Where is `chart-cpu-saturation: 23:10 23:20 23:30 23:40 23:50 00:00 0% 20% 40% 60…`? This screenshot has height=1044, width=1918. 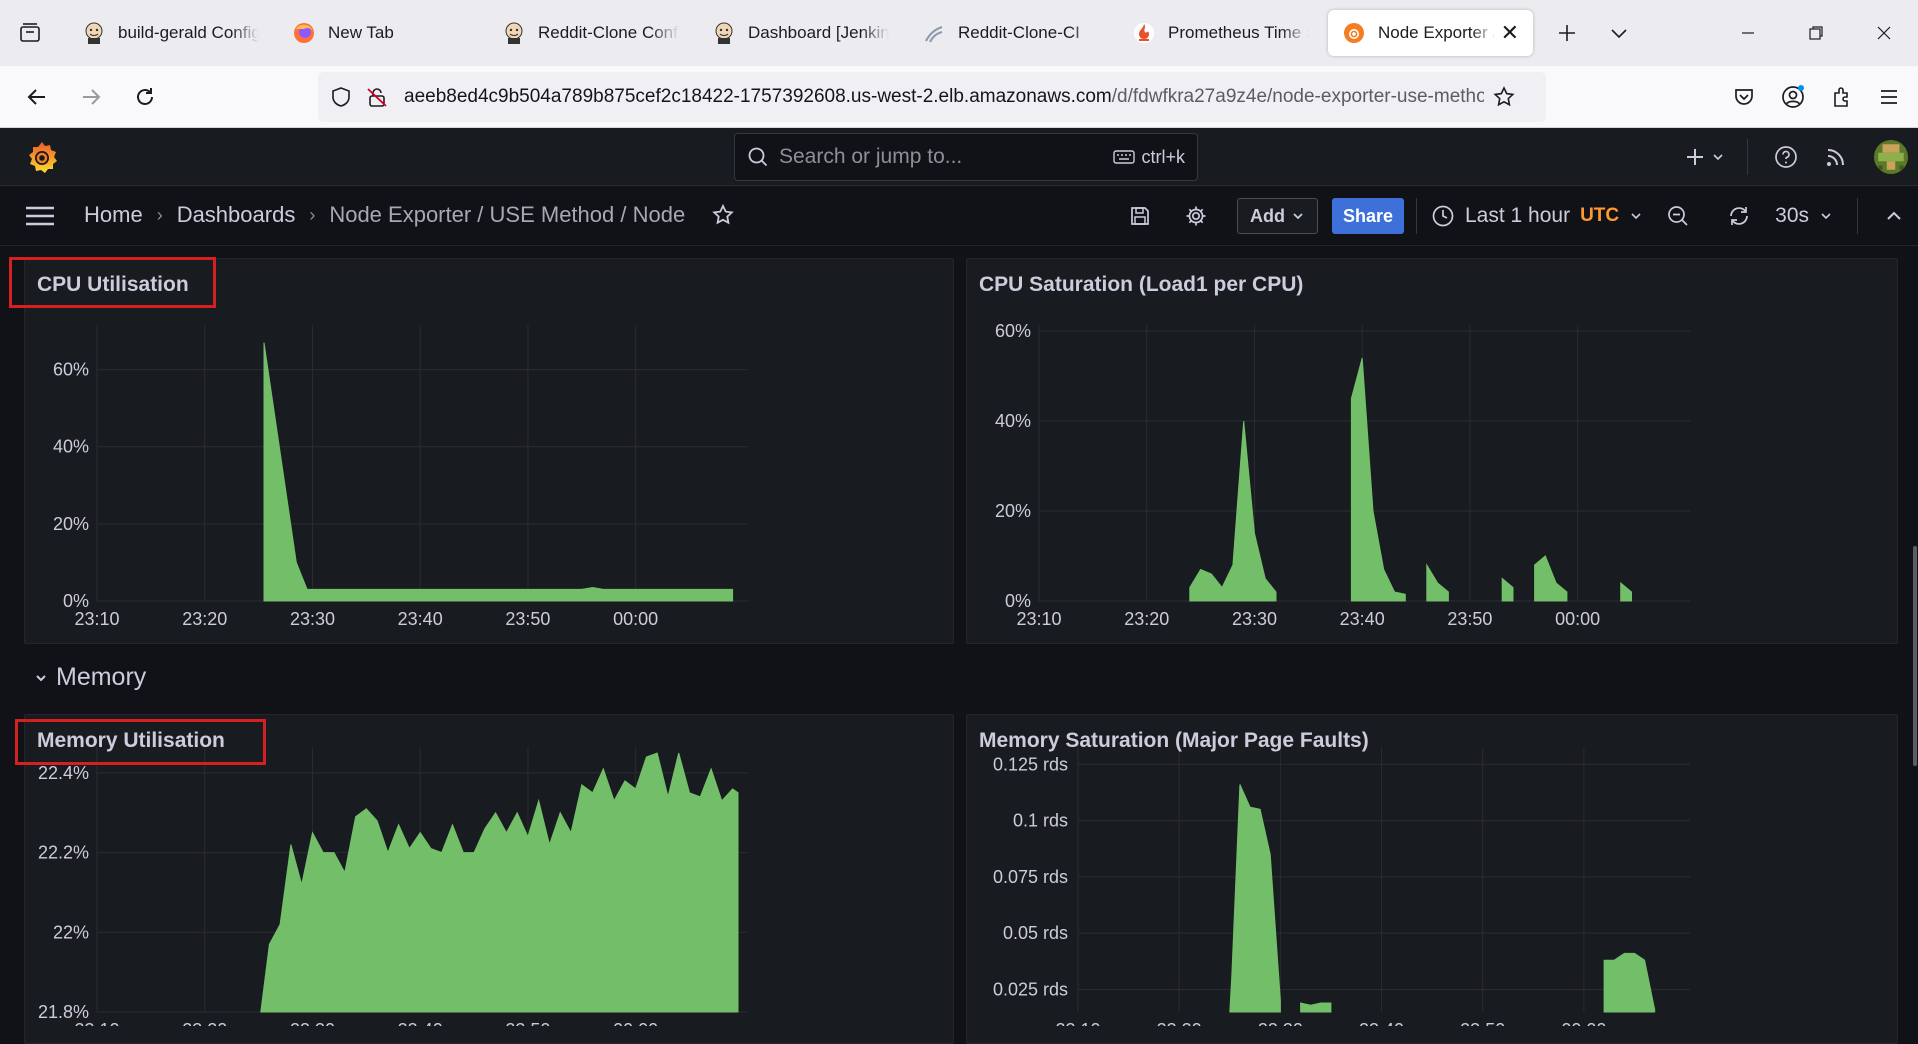 chart-cpu-saturation: 23:10 23:20 23:30 23:40 23:50 00:00 0% 20% 40% 60… is located at coordinates (1342, 475).